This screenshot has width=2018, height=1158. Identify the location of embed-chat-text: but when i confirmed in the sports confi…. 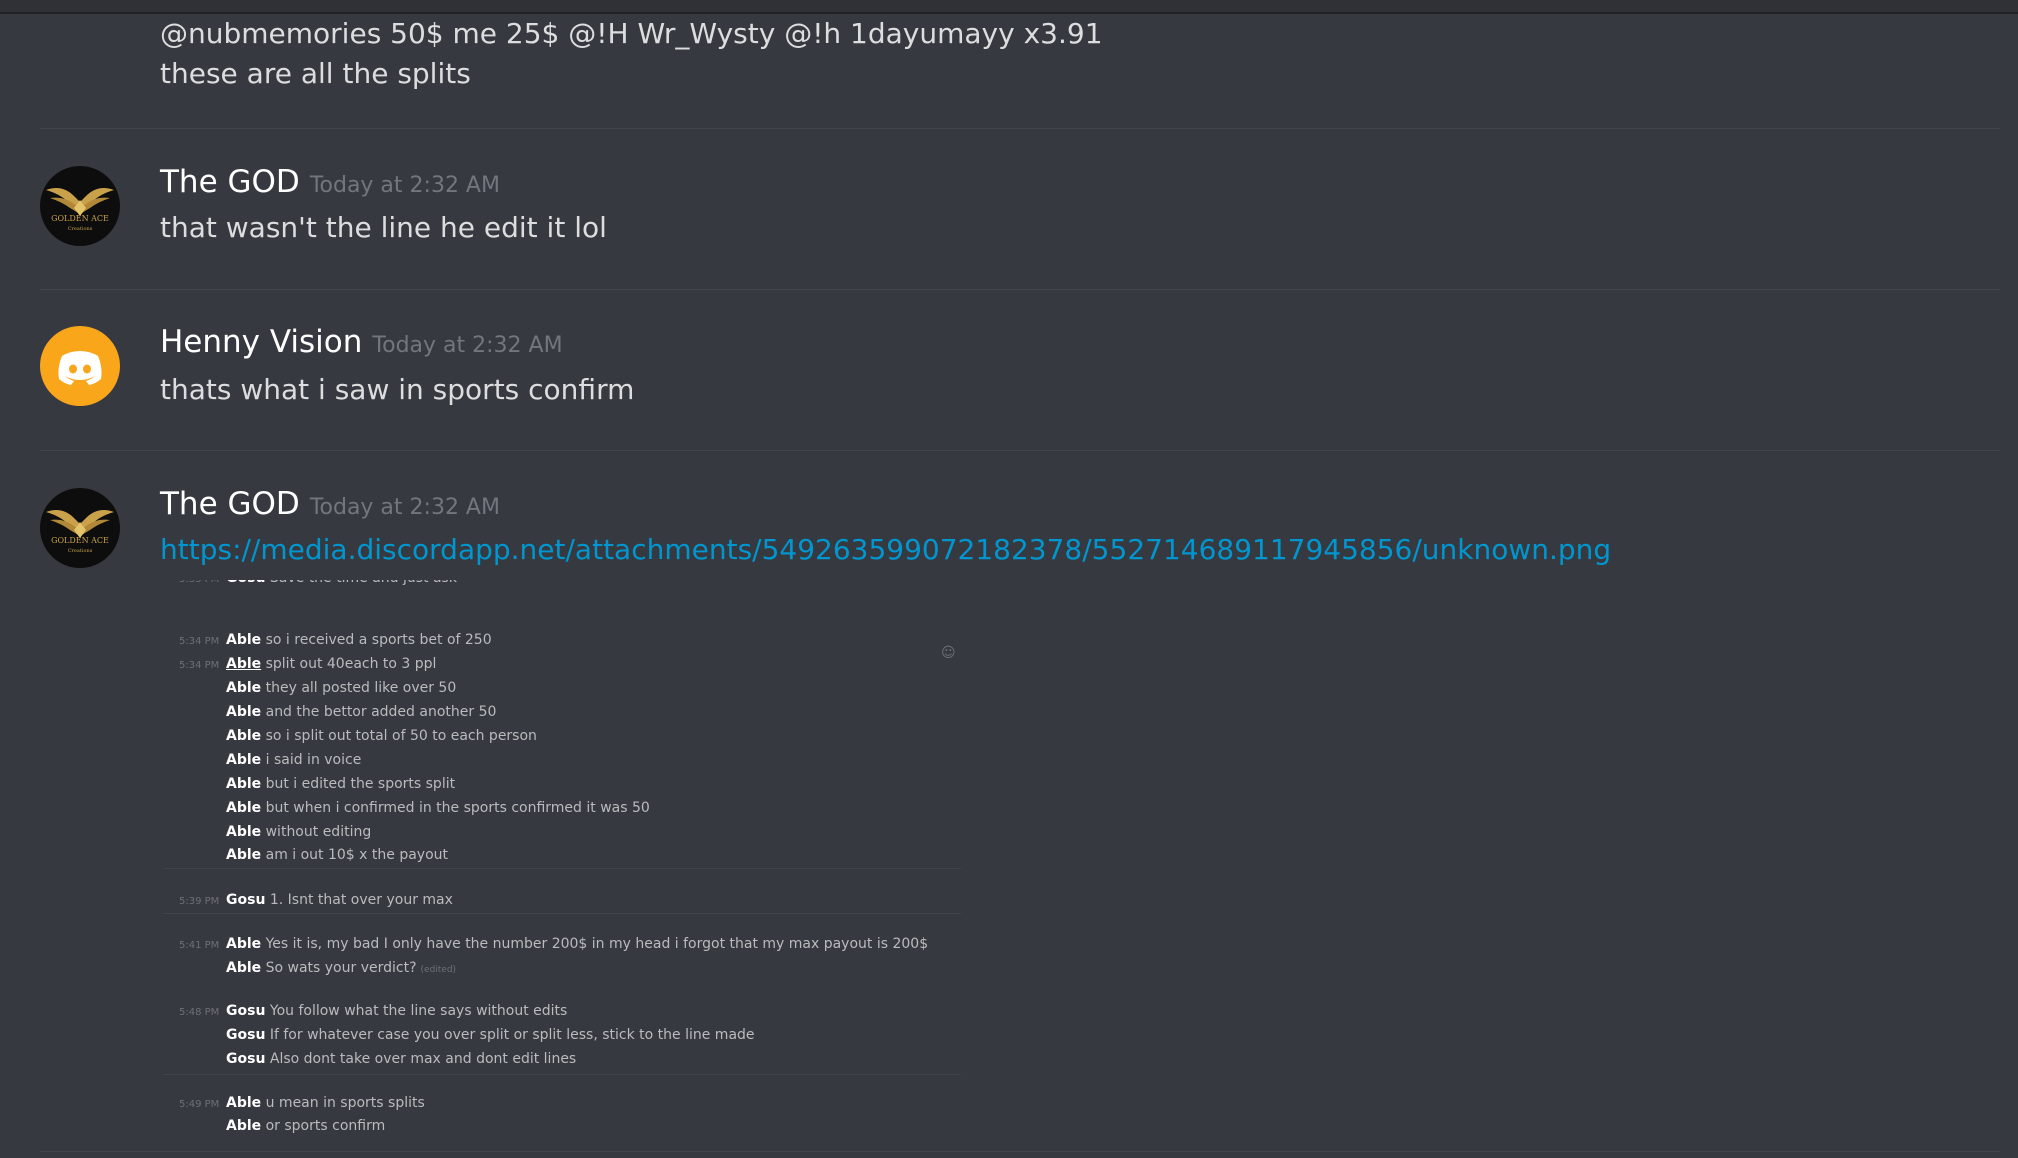
(457, 808).